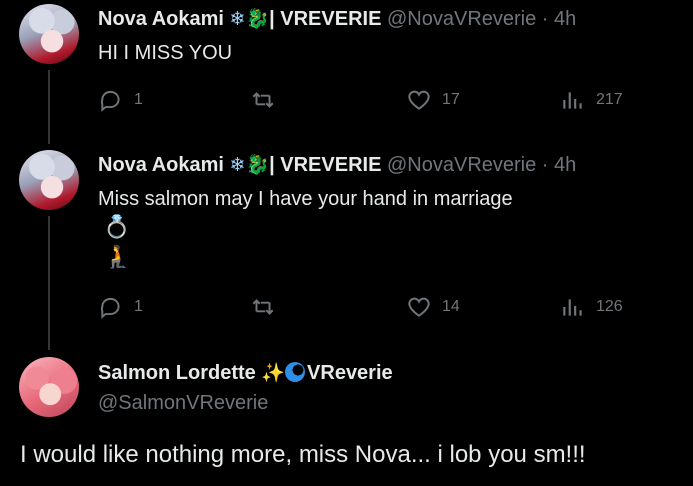  Describe the element at coordinates (295, 372) in the screenshot. I see `wave-icon` at that location.